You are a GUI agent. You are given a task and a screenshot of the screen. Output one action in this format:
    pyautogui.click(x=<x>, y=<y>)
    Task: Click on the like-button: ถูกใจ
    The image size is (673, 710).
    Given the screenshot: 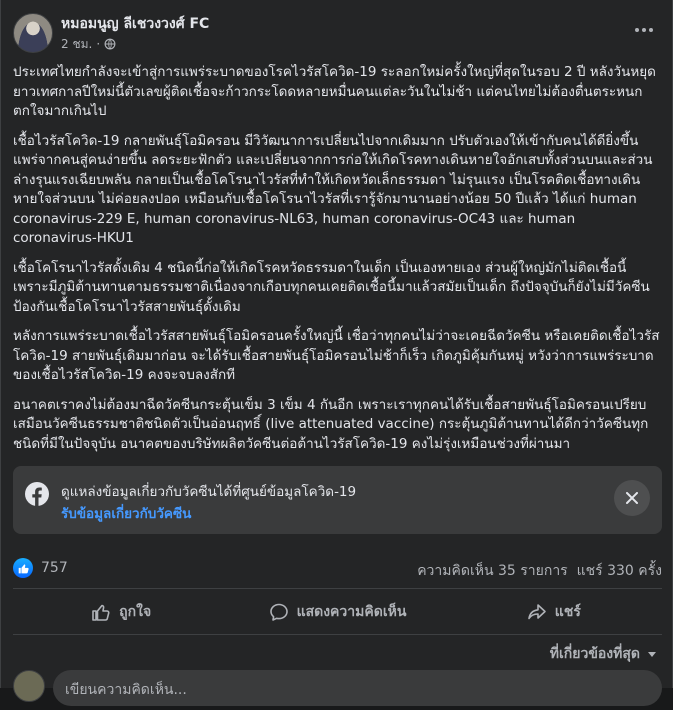 What is the action you would take?
    pyautogui.click(x=121, y=612)
    